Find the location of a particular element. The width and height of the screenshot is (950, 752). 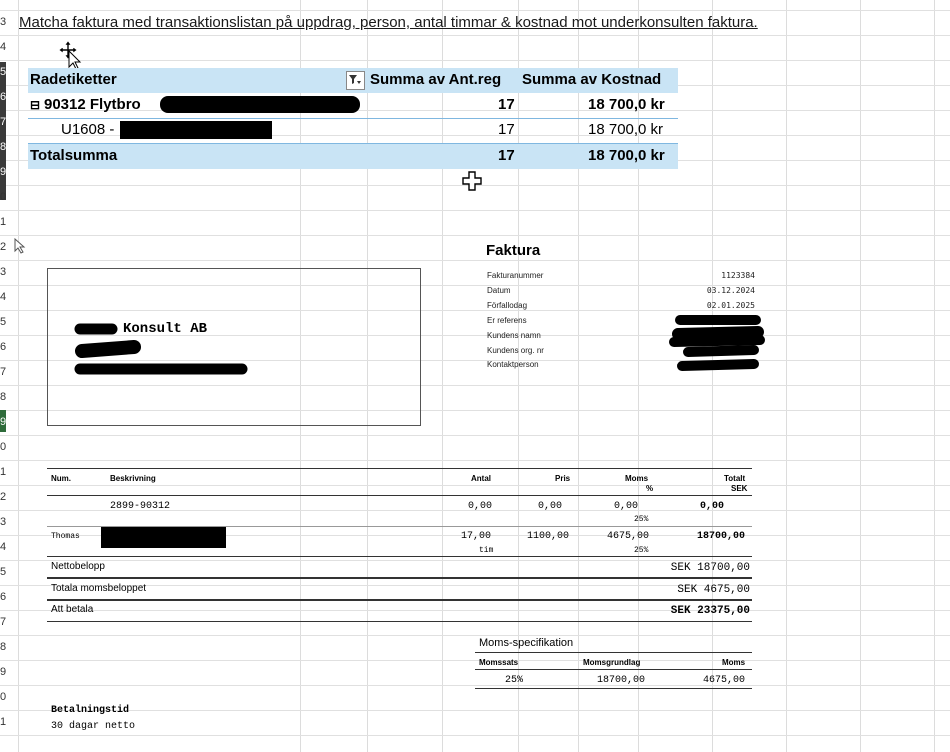

meta-label: Förfallodag is located at coordinates (507, 305).